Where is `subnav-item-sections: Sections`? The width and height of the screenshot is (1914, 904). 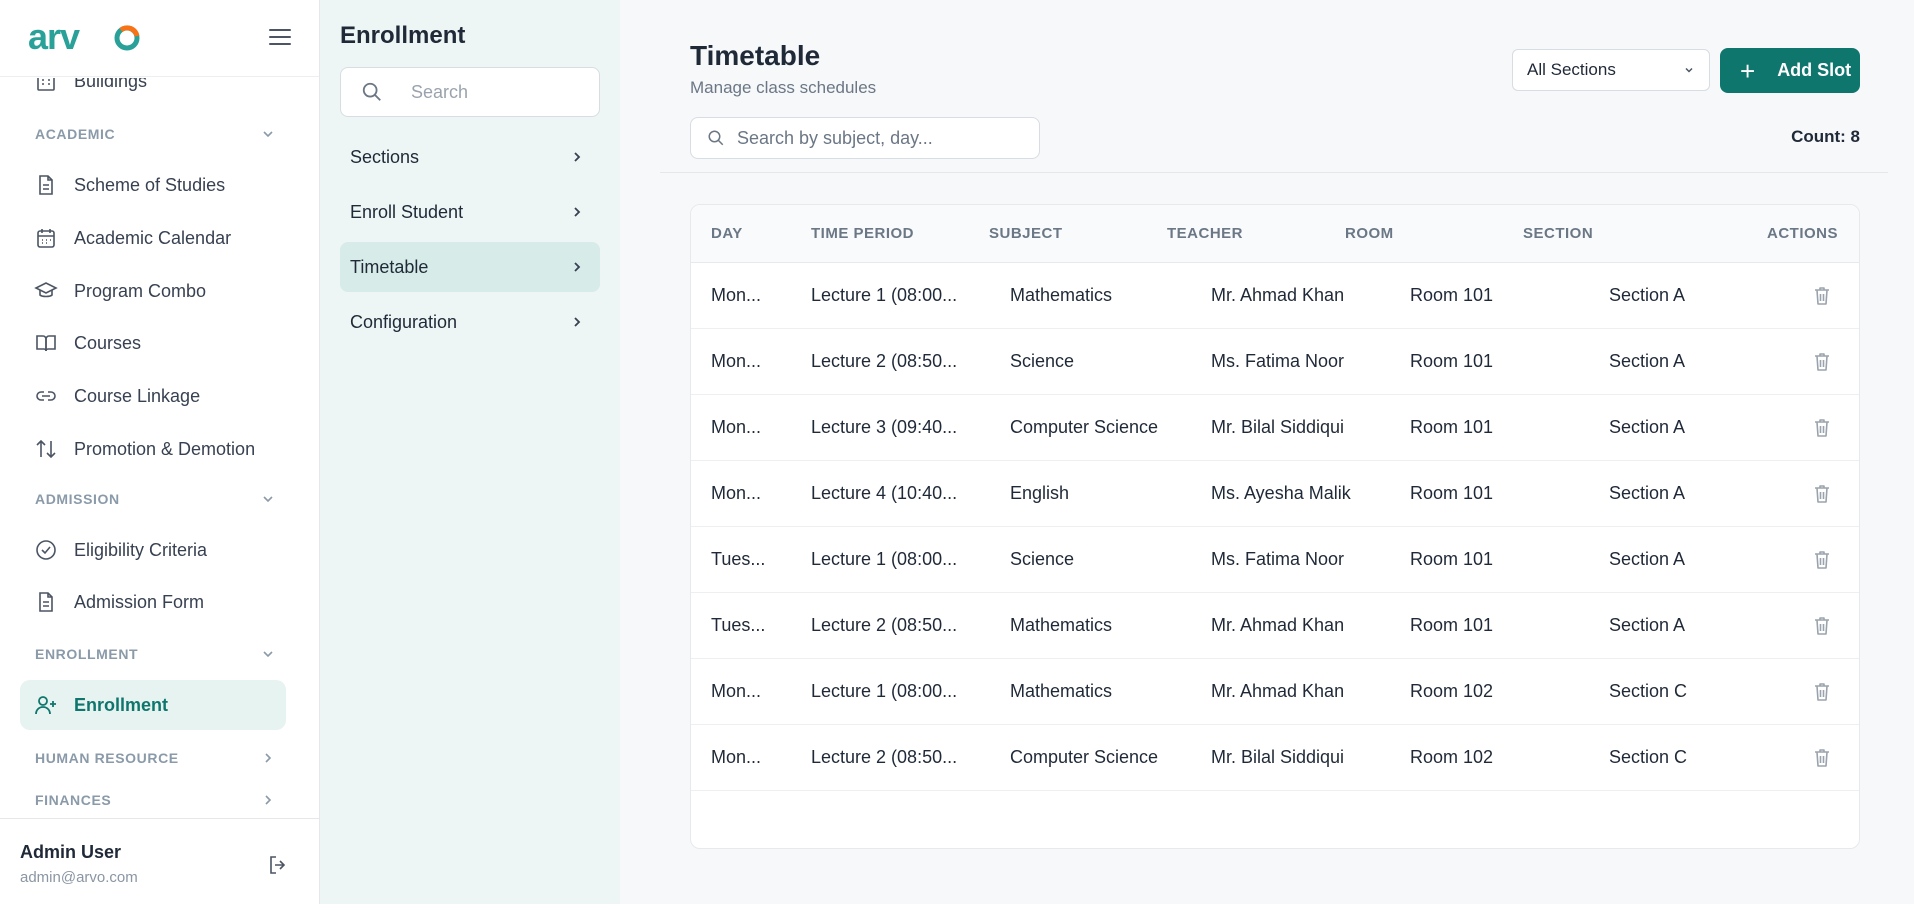
subnav-item-sections: Sections is located at coordinates (470, 157).